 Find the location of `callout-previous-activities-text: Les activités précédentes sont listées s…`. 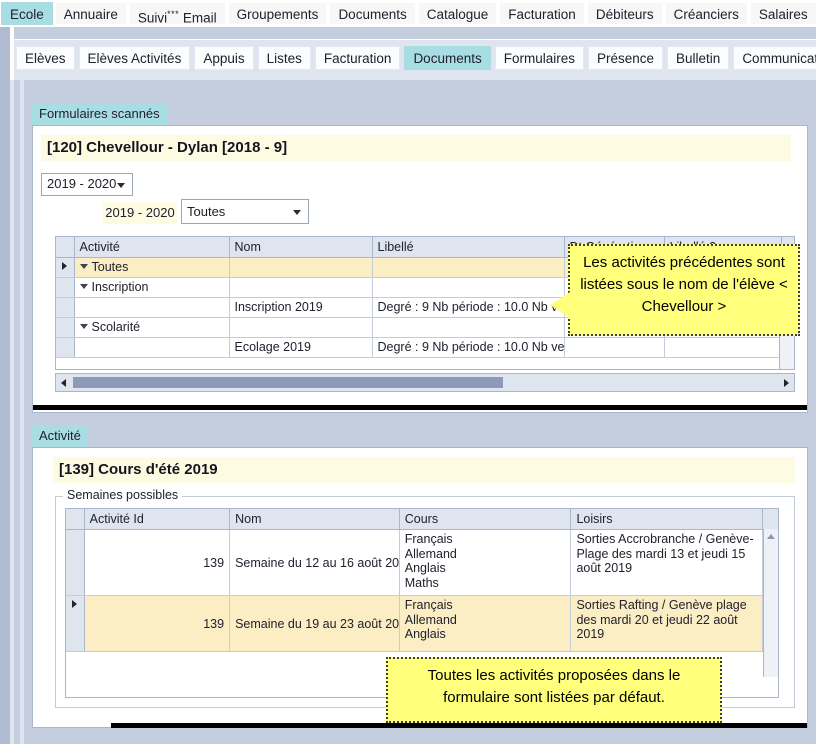

callout-previous-activities-text: Les activités précédentes sont listées s… is located at coordinates (684, 284).